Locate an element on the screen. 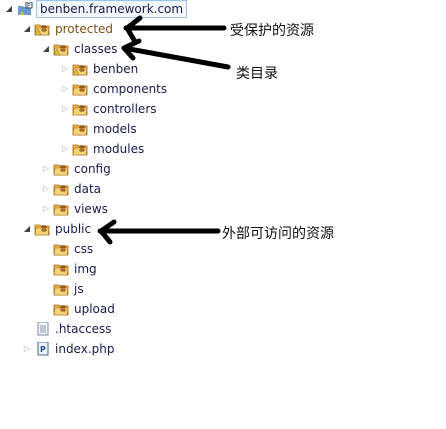 The image size is (446, 429). arrow-protected is located at coordinates (175, 29).